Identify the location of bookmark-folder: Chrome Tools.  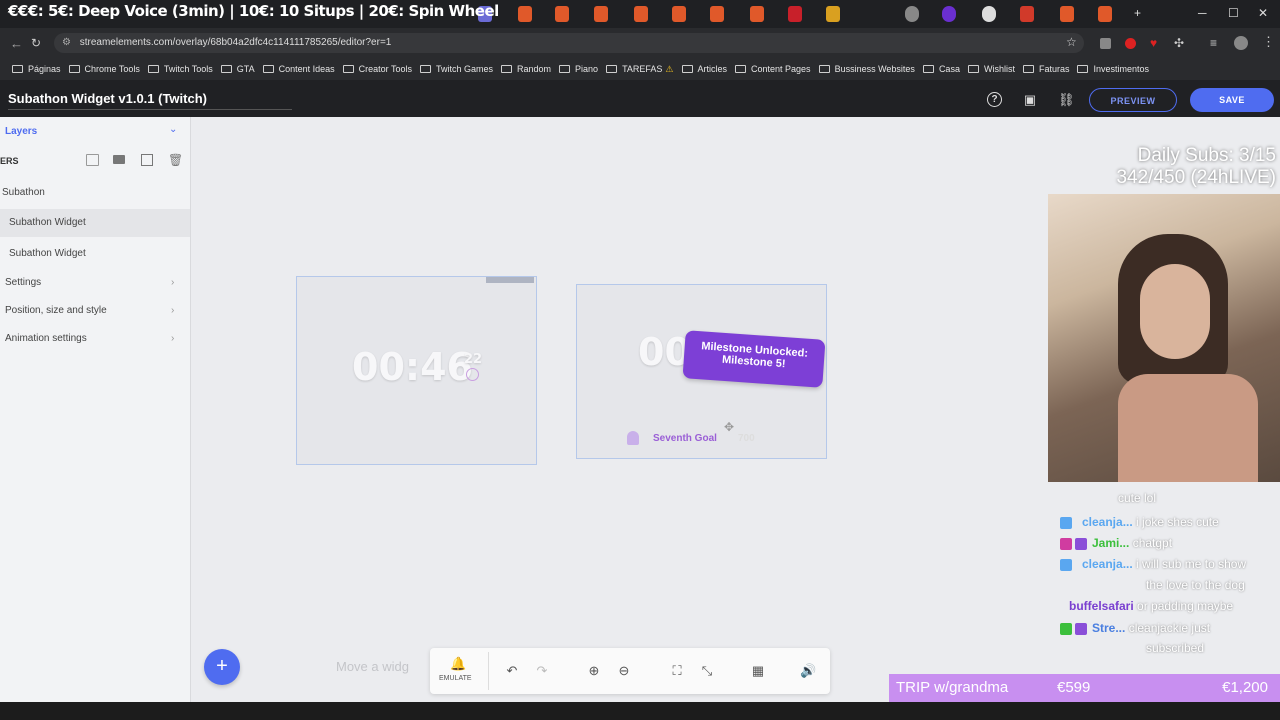
(104, 69).